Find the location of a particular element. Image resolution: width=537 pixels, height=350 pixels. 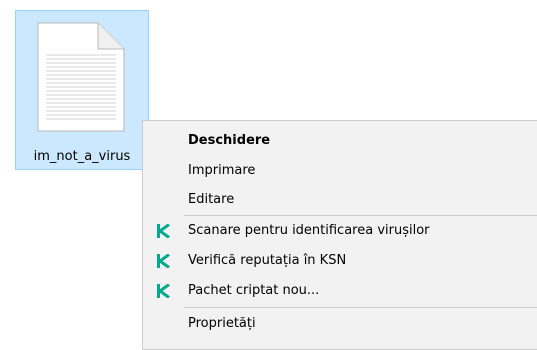

menu-item-label: Deschidere is located at coordinates (229, 140).